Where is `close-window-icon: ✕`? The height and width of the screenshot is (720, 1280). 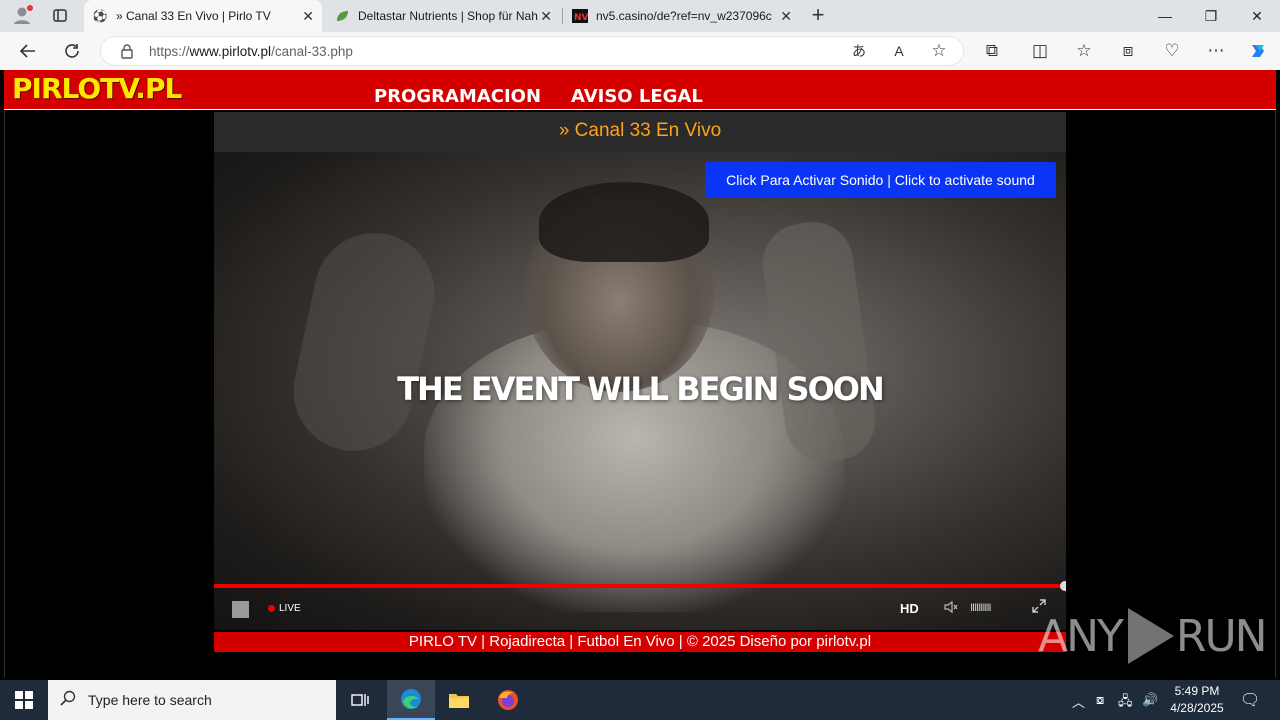
close-window-icon: ✕ is located at coordinates (1257, 16).